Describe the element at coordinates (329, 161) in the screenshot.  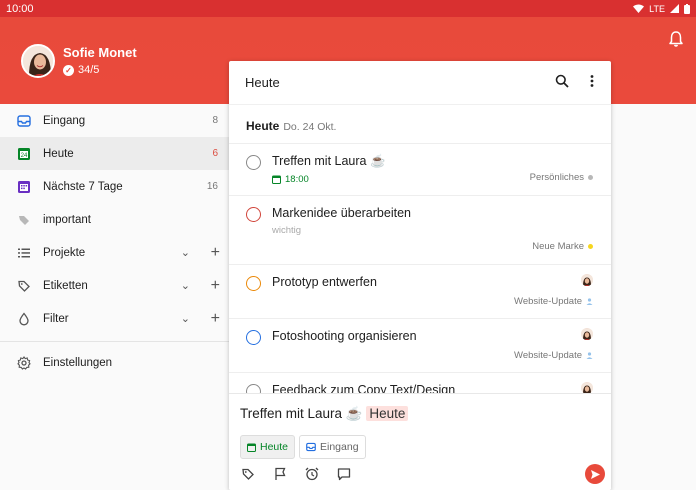
I see `task-title: Treffen mit Laura ☕` at that location.